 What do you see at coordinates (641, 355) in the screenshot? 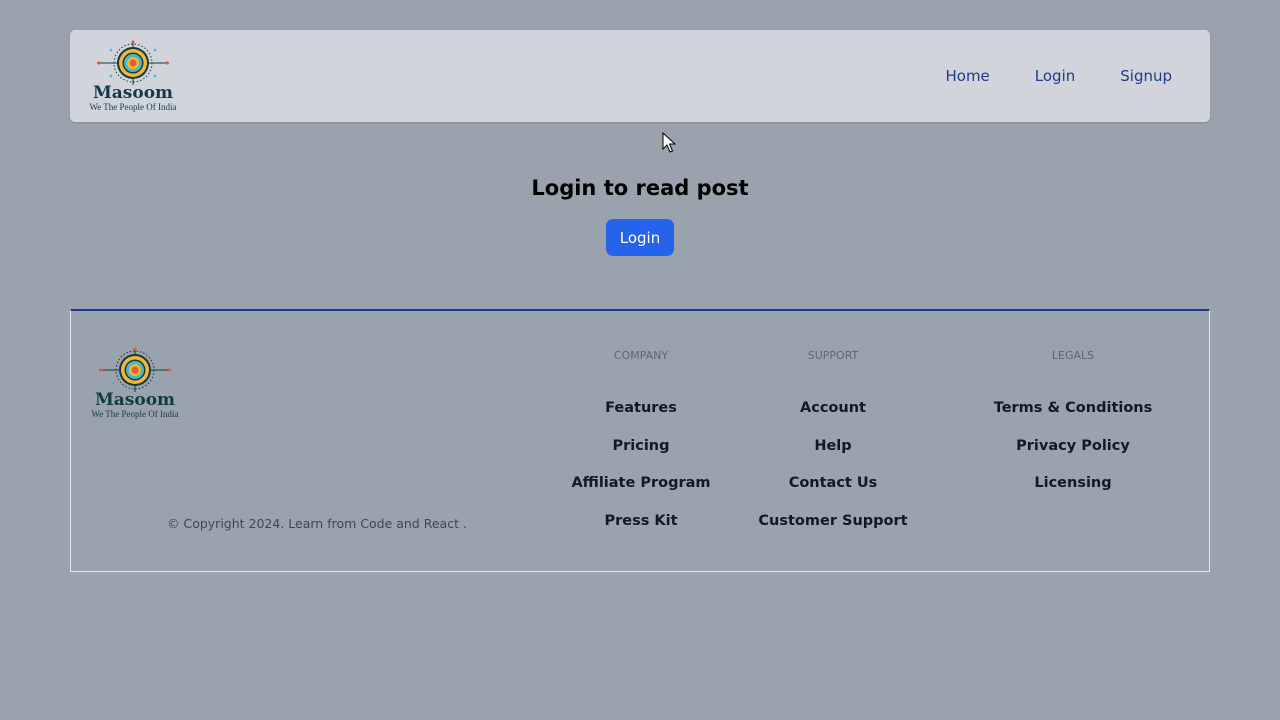
I see `footer-column-title: Company` at bounding box center [641, 355].